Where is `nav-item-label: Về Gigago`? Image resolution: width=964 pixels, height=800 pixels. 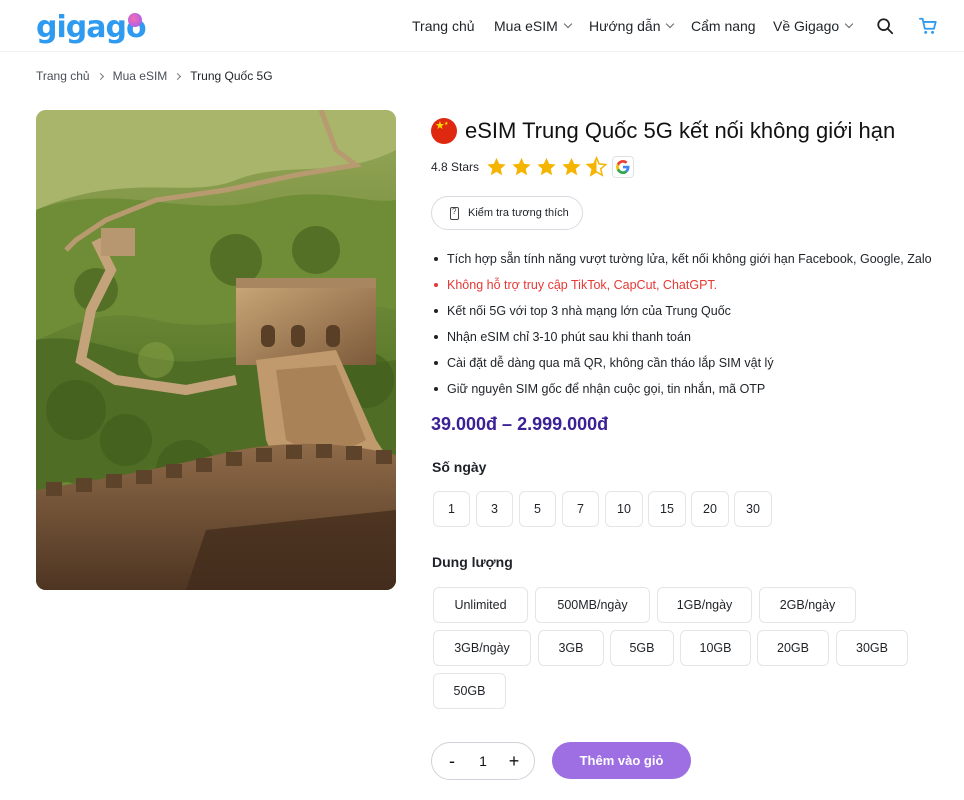
nav-item-label: Về Gigago is located at coordinates (806, 26).